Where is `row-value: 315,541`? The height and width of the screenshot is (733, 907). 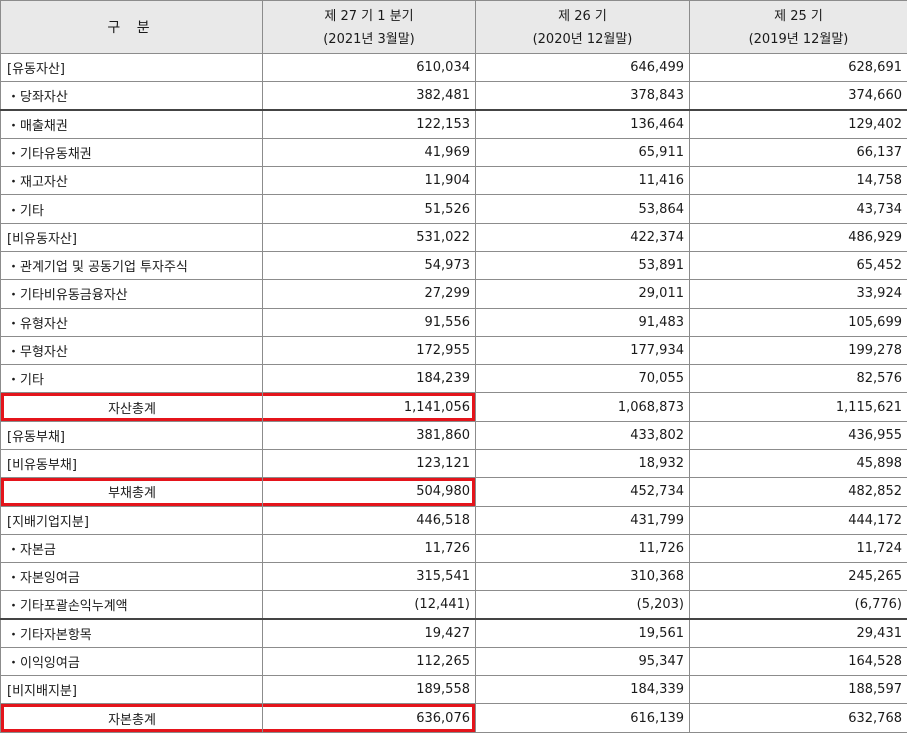 row-value: 315,541 is located at coordinates (369, 577).